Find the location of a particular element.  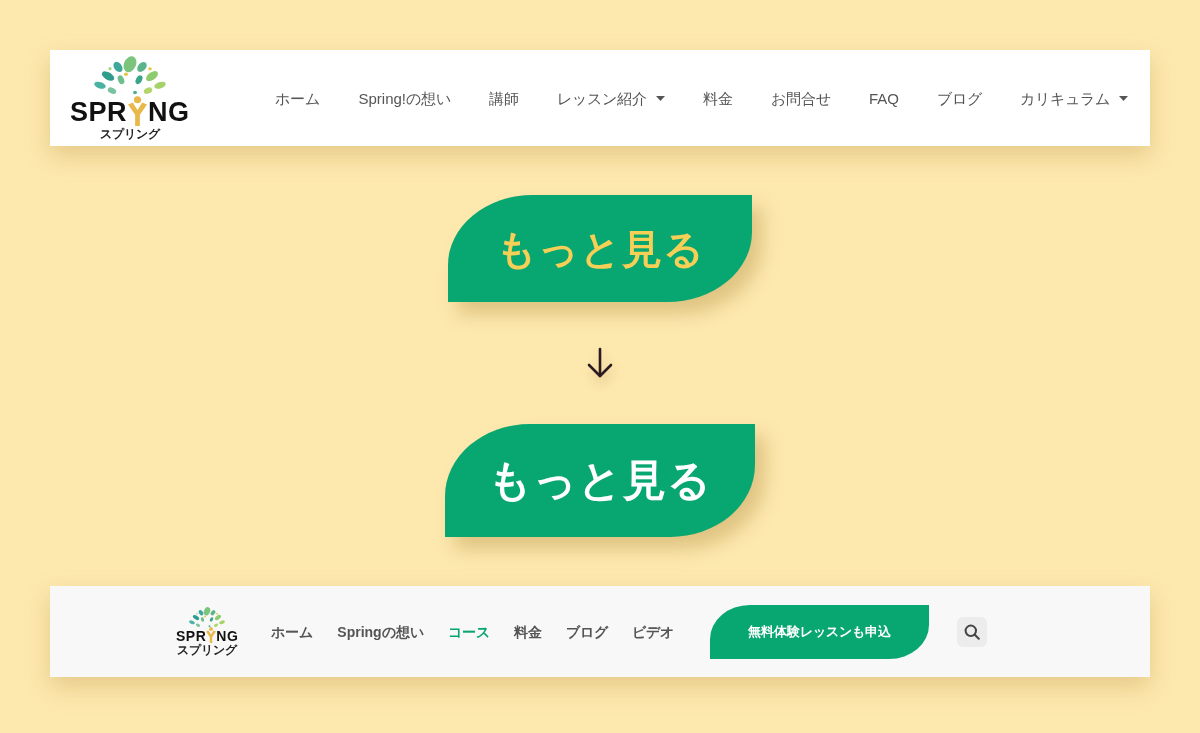

nav-link: ビデオ is located at coordinates (652, 631).